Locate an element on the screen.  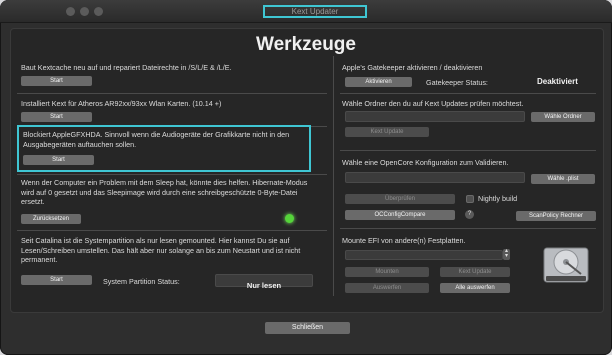
choose-folder-button: Wähle Ordner is located at coordinates (563, 117).